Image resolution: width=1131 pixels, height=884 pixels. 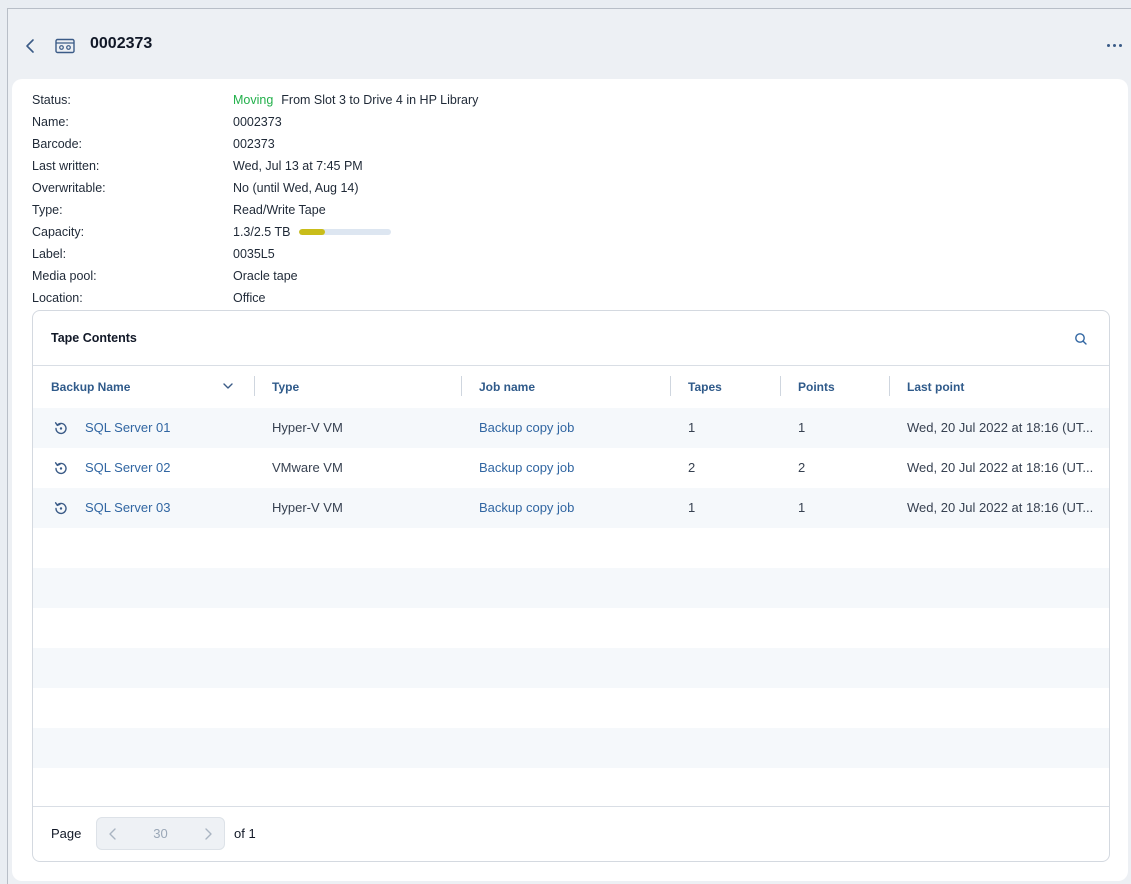 I want to click on property-label: Name:, so click(x=50, y=122).